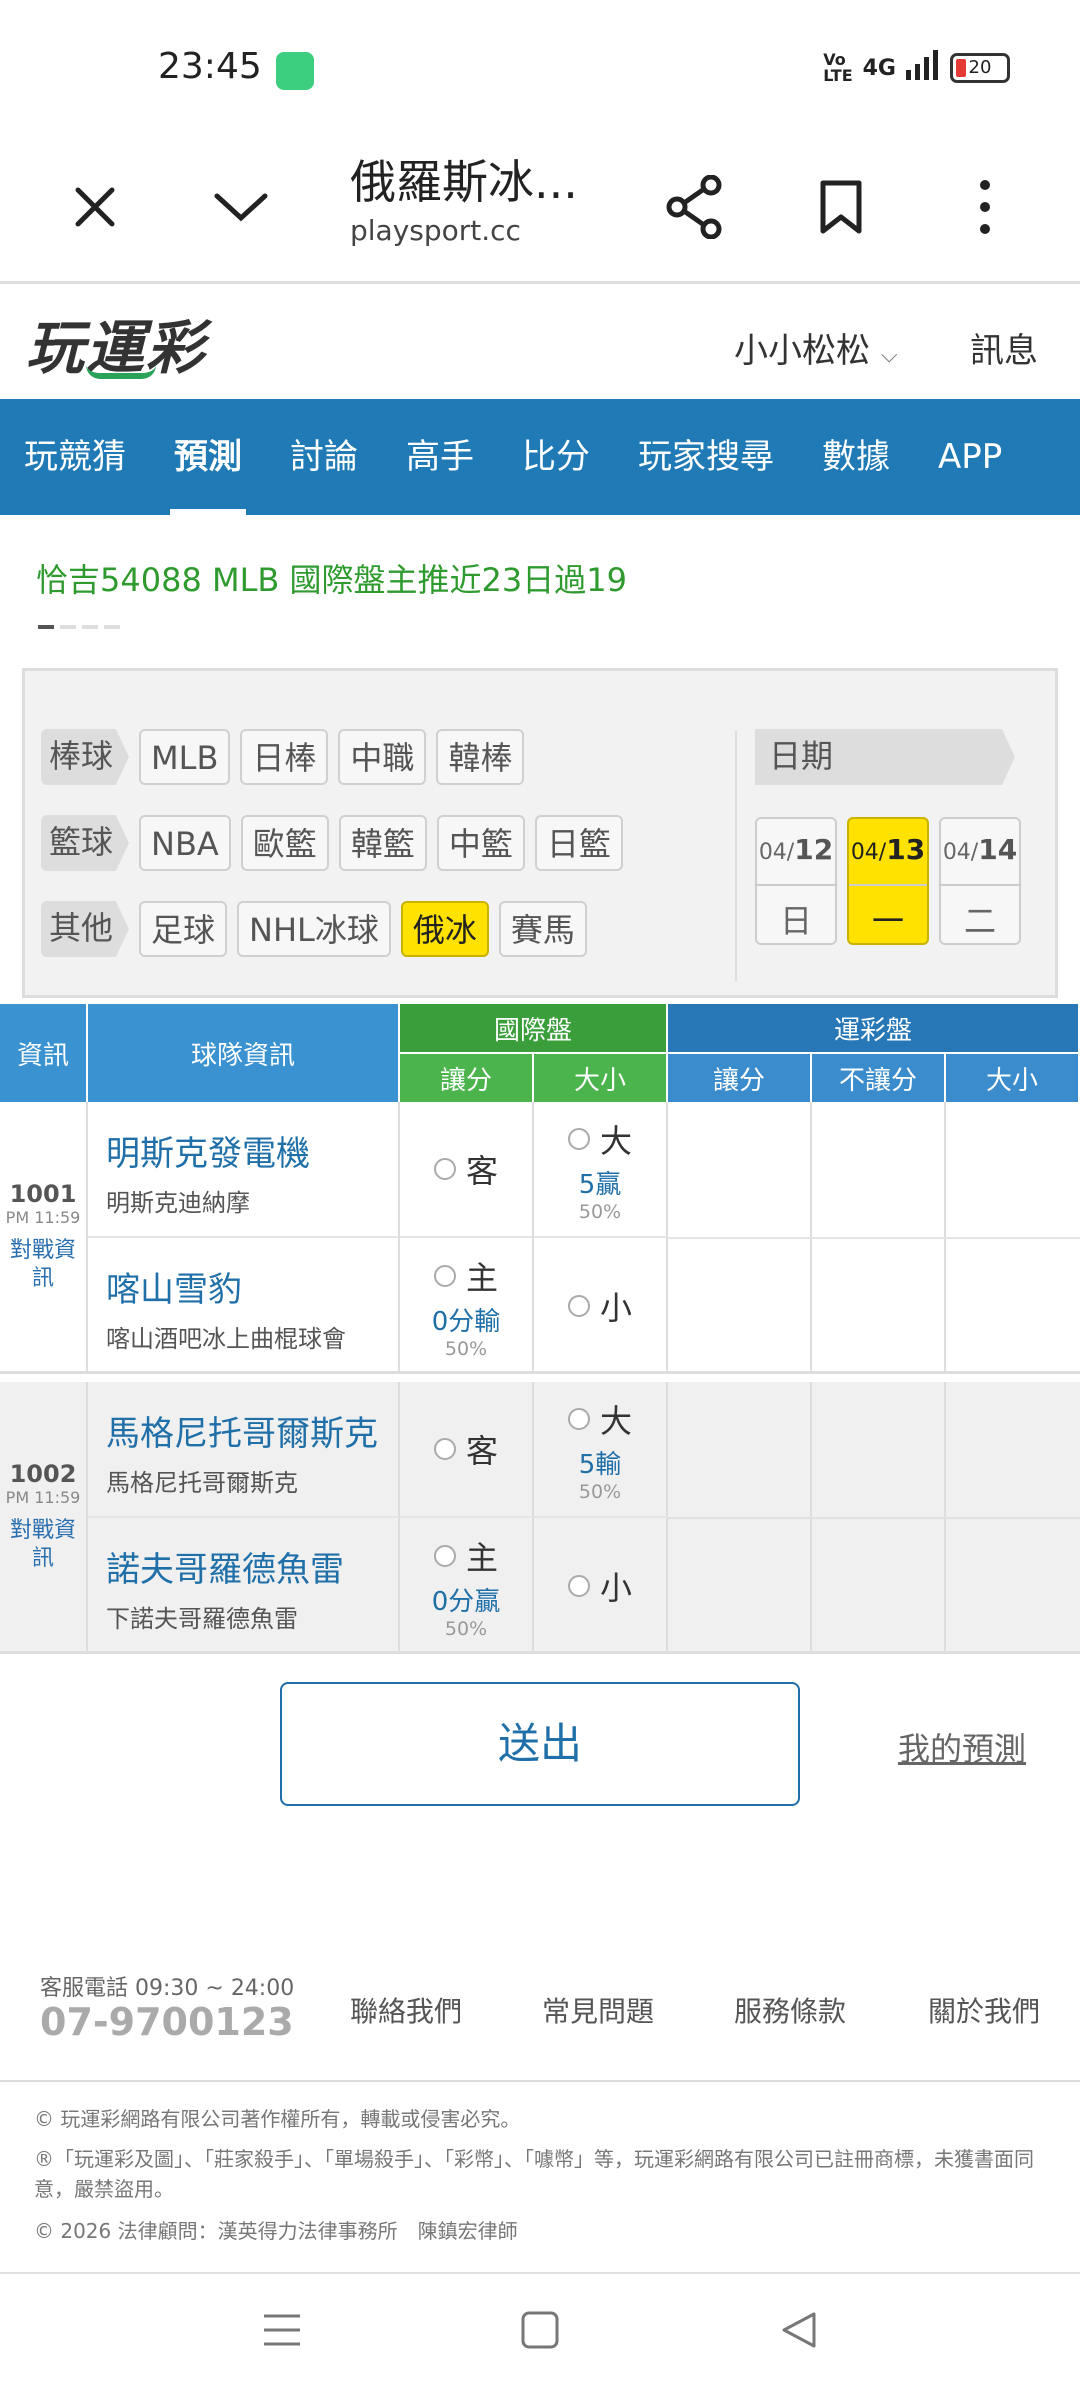 The width and height of the screenshot is (1080, 2400). What do you see at coordinates (706, 457) in the screenshot?
I see `nav-item-player-search: 玩家搜尋` at bounding box center [706, 457].